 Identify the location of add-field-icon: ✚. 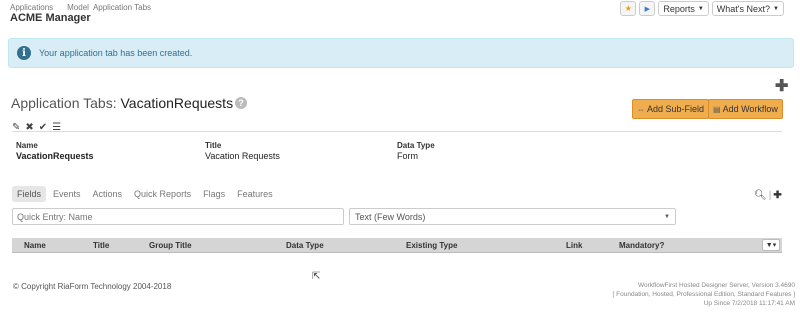
(777, 195).